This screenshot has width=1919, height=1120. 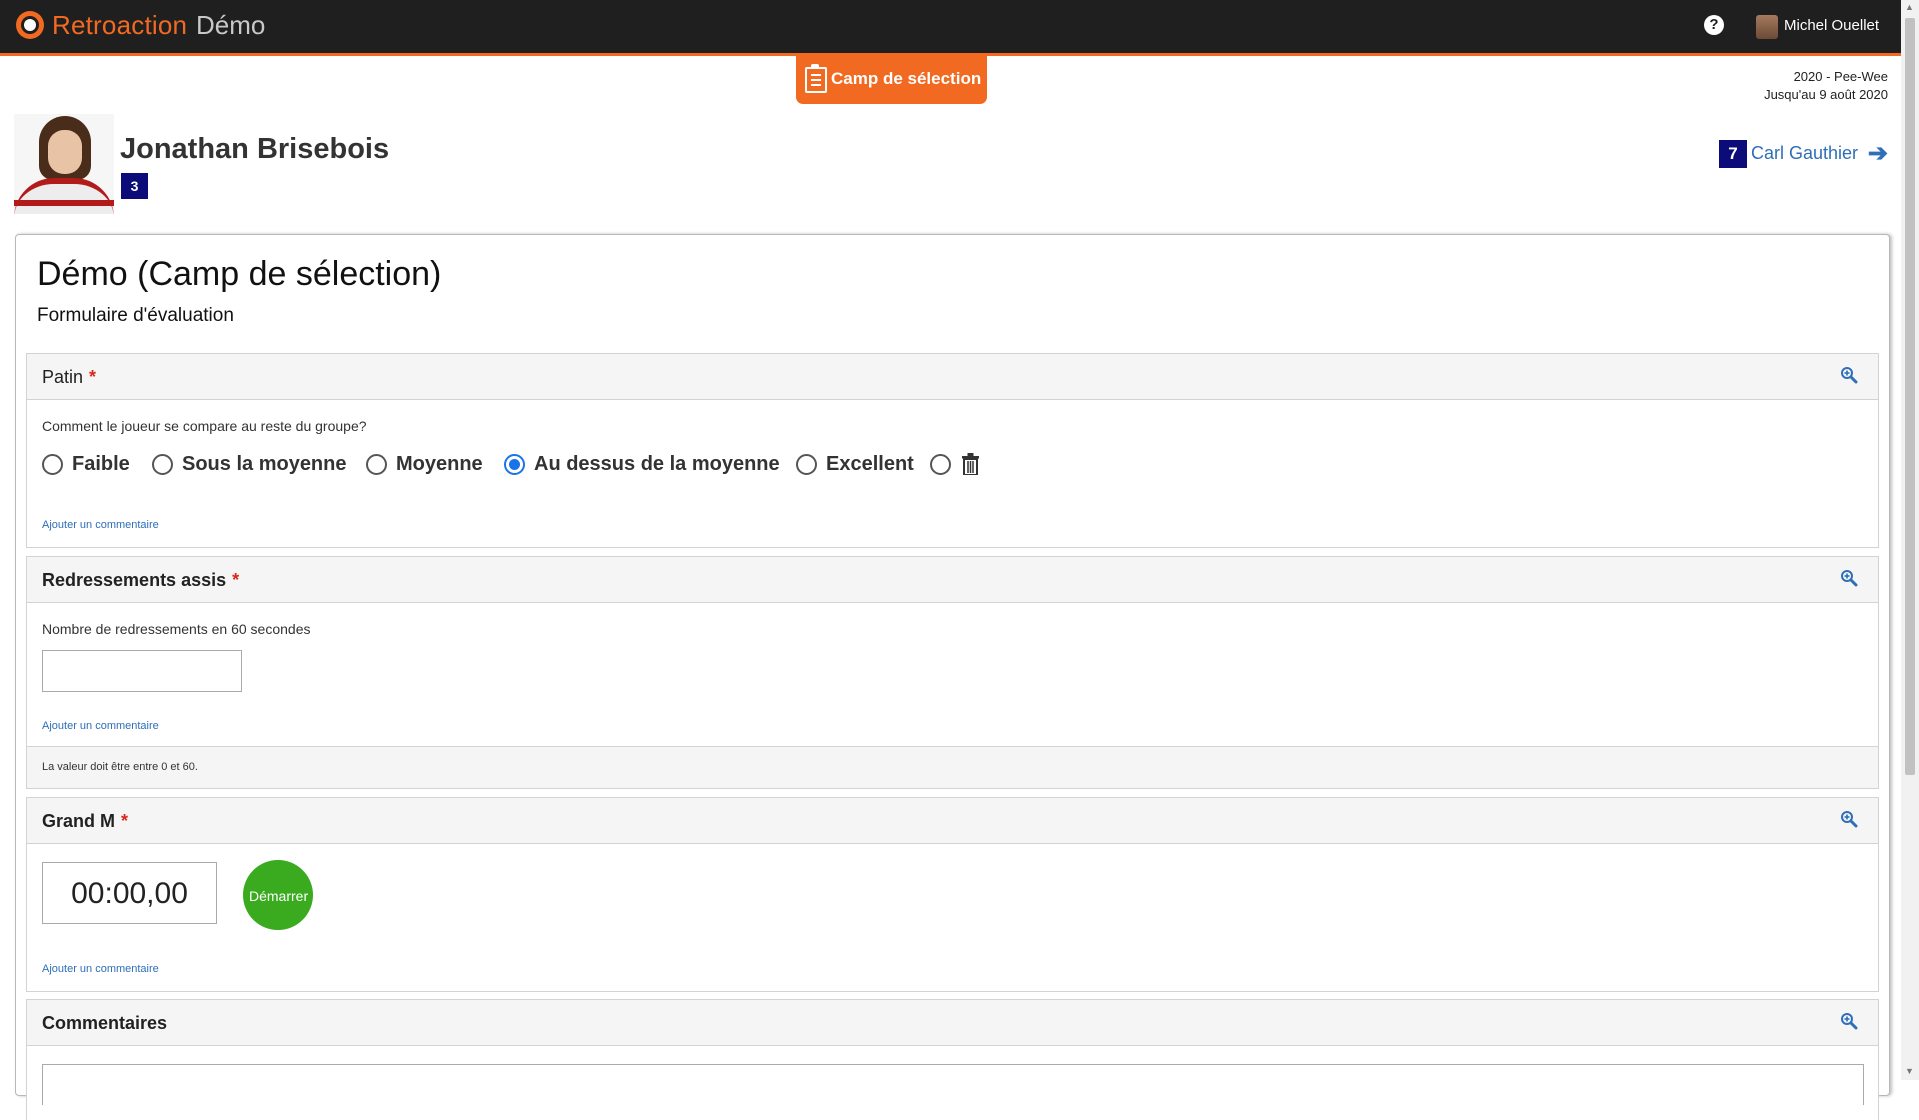 I want to click on player-name: Jonathan Brisebois, so click(x=255, y=149).